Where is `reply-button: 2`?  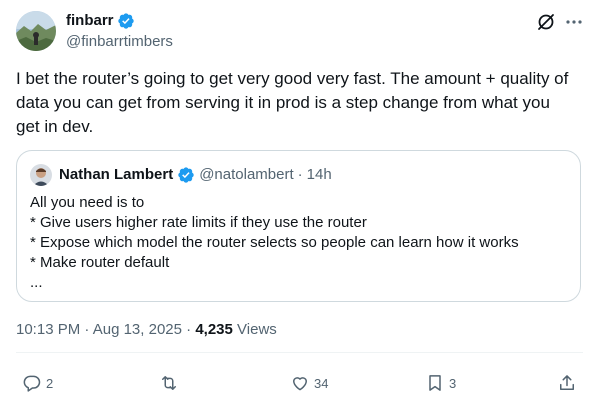
reply-button: 2 is located at coordinates (37, 383).